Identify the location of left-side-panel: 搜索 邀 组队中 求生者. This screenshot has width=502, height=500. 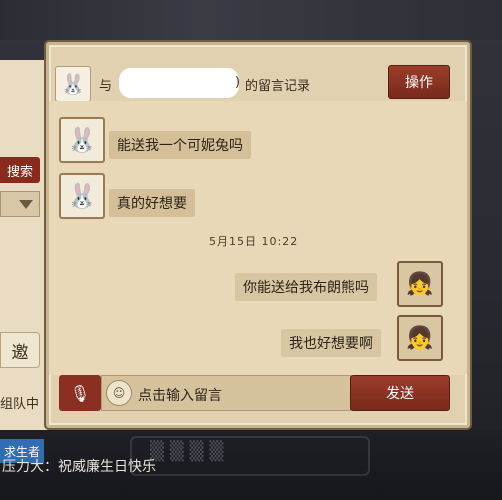
(25, 261).